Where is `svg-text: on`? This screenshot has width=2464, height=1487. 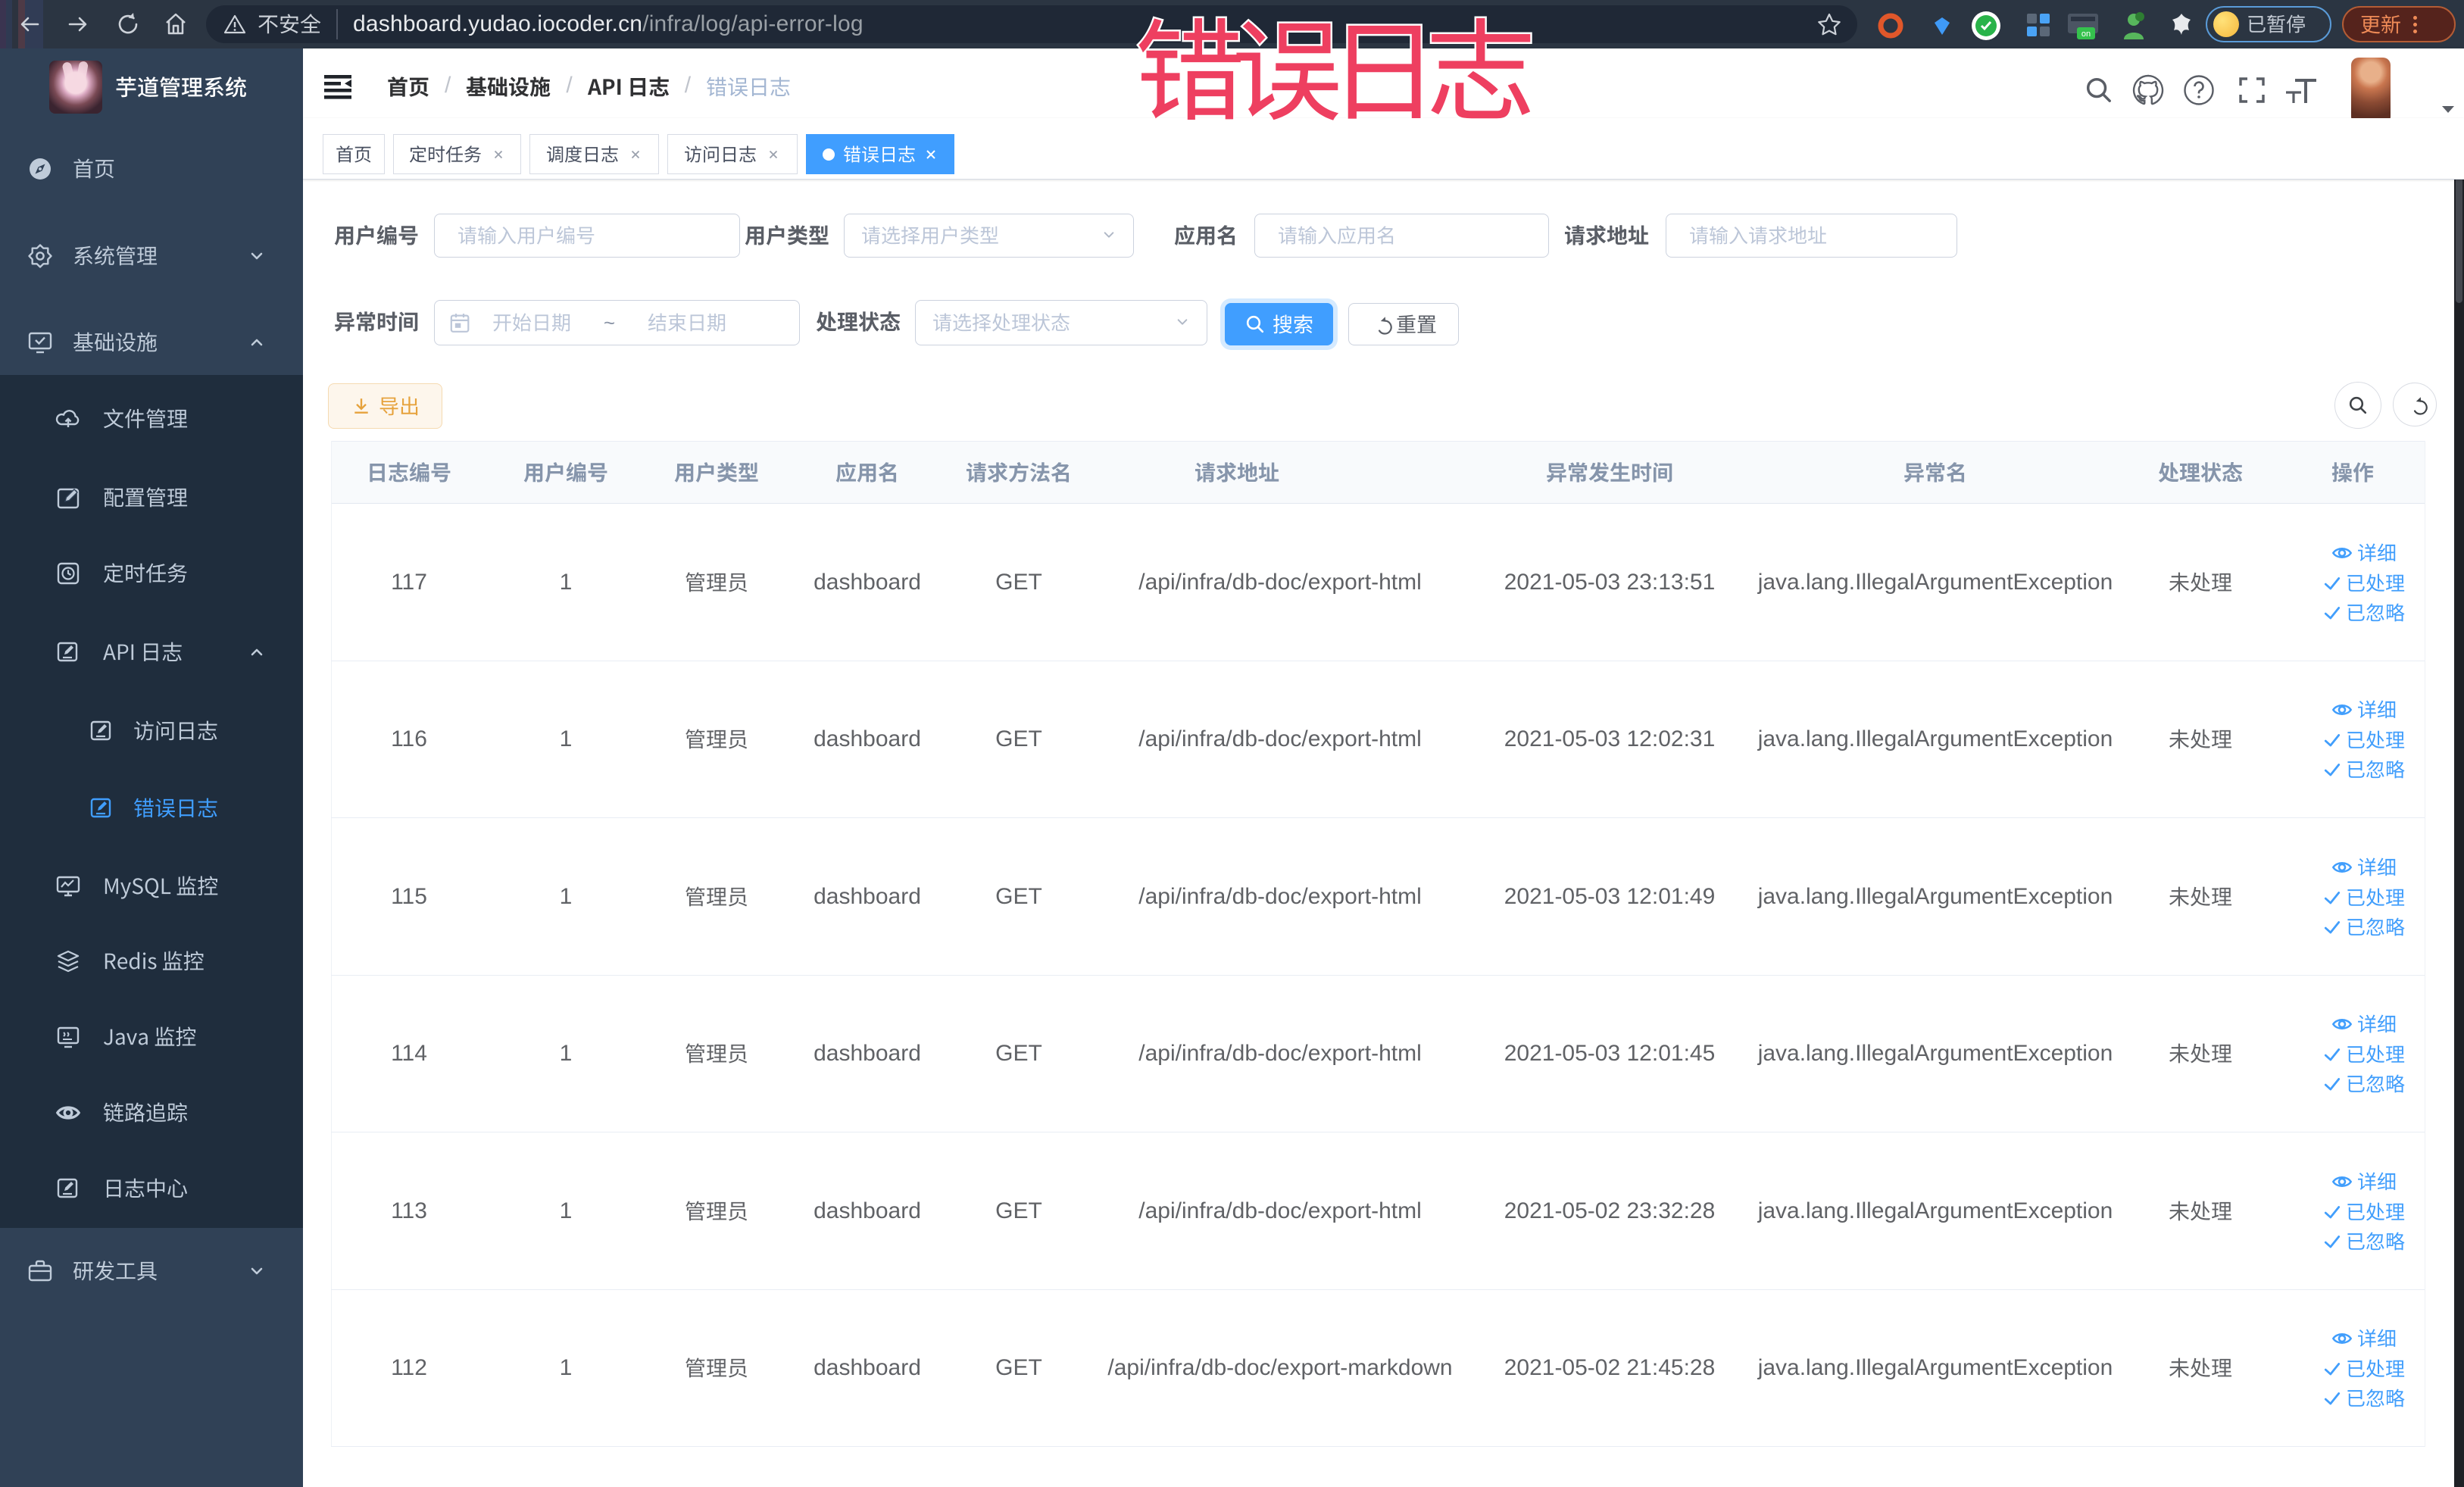 svg-text: on is located at coordinates (2086, 34).